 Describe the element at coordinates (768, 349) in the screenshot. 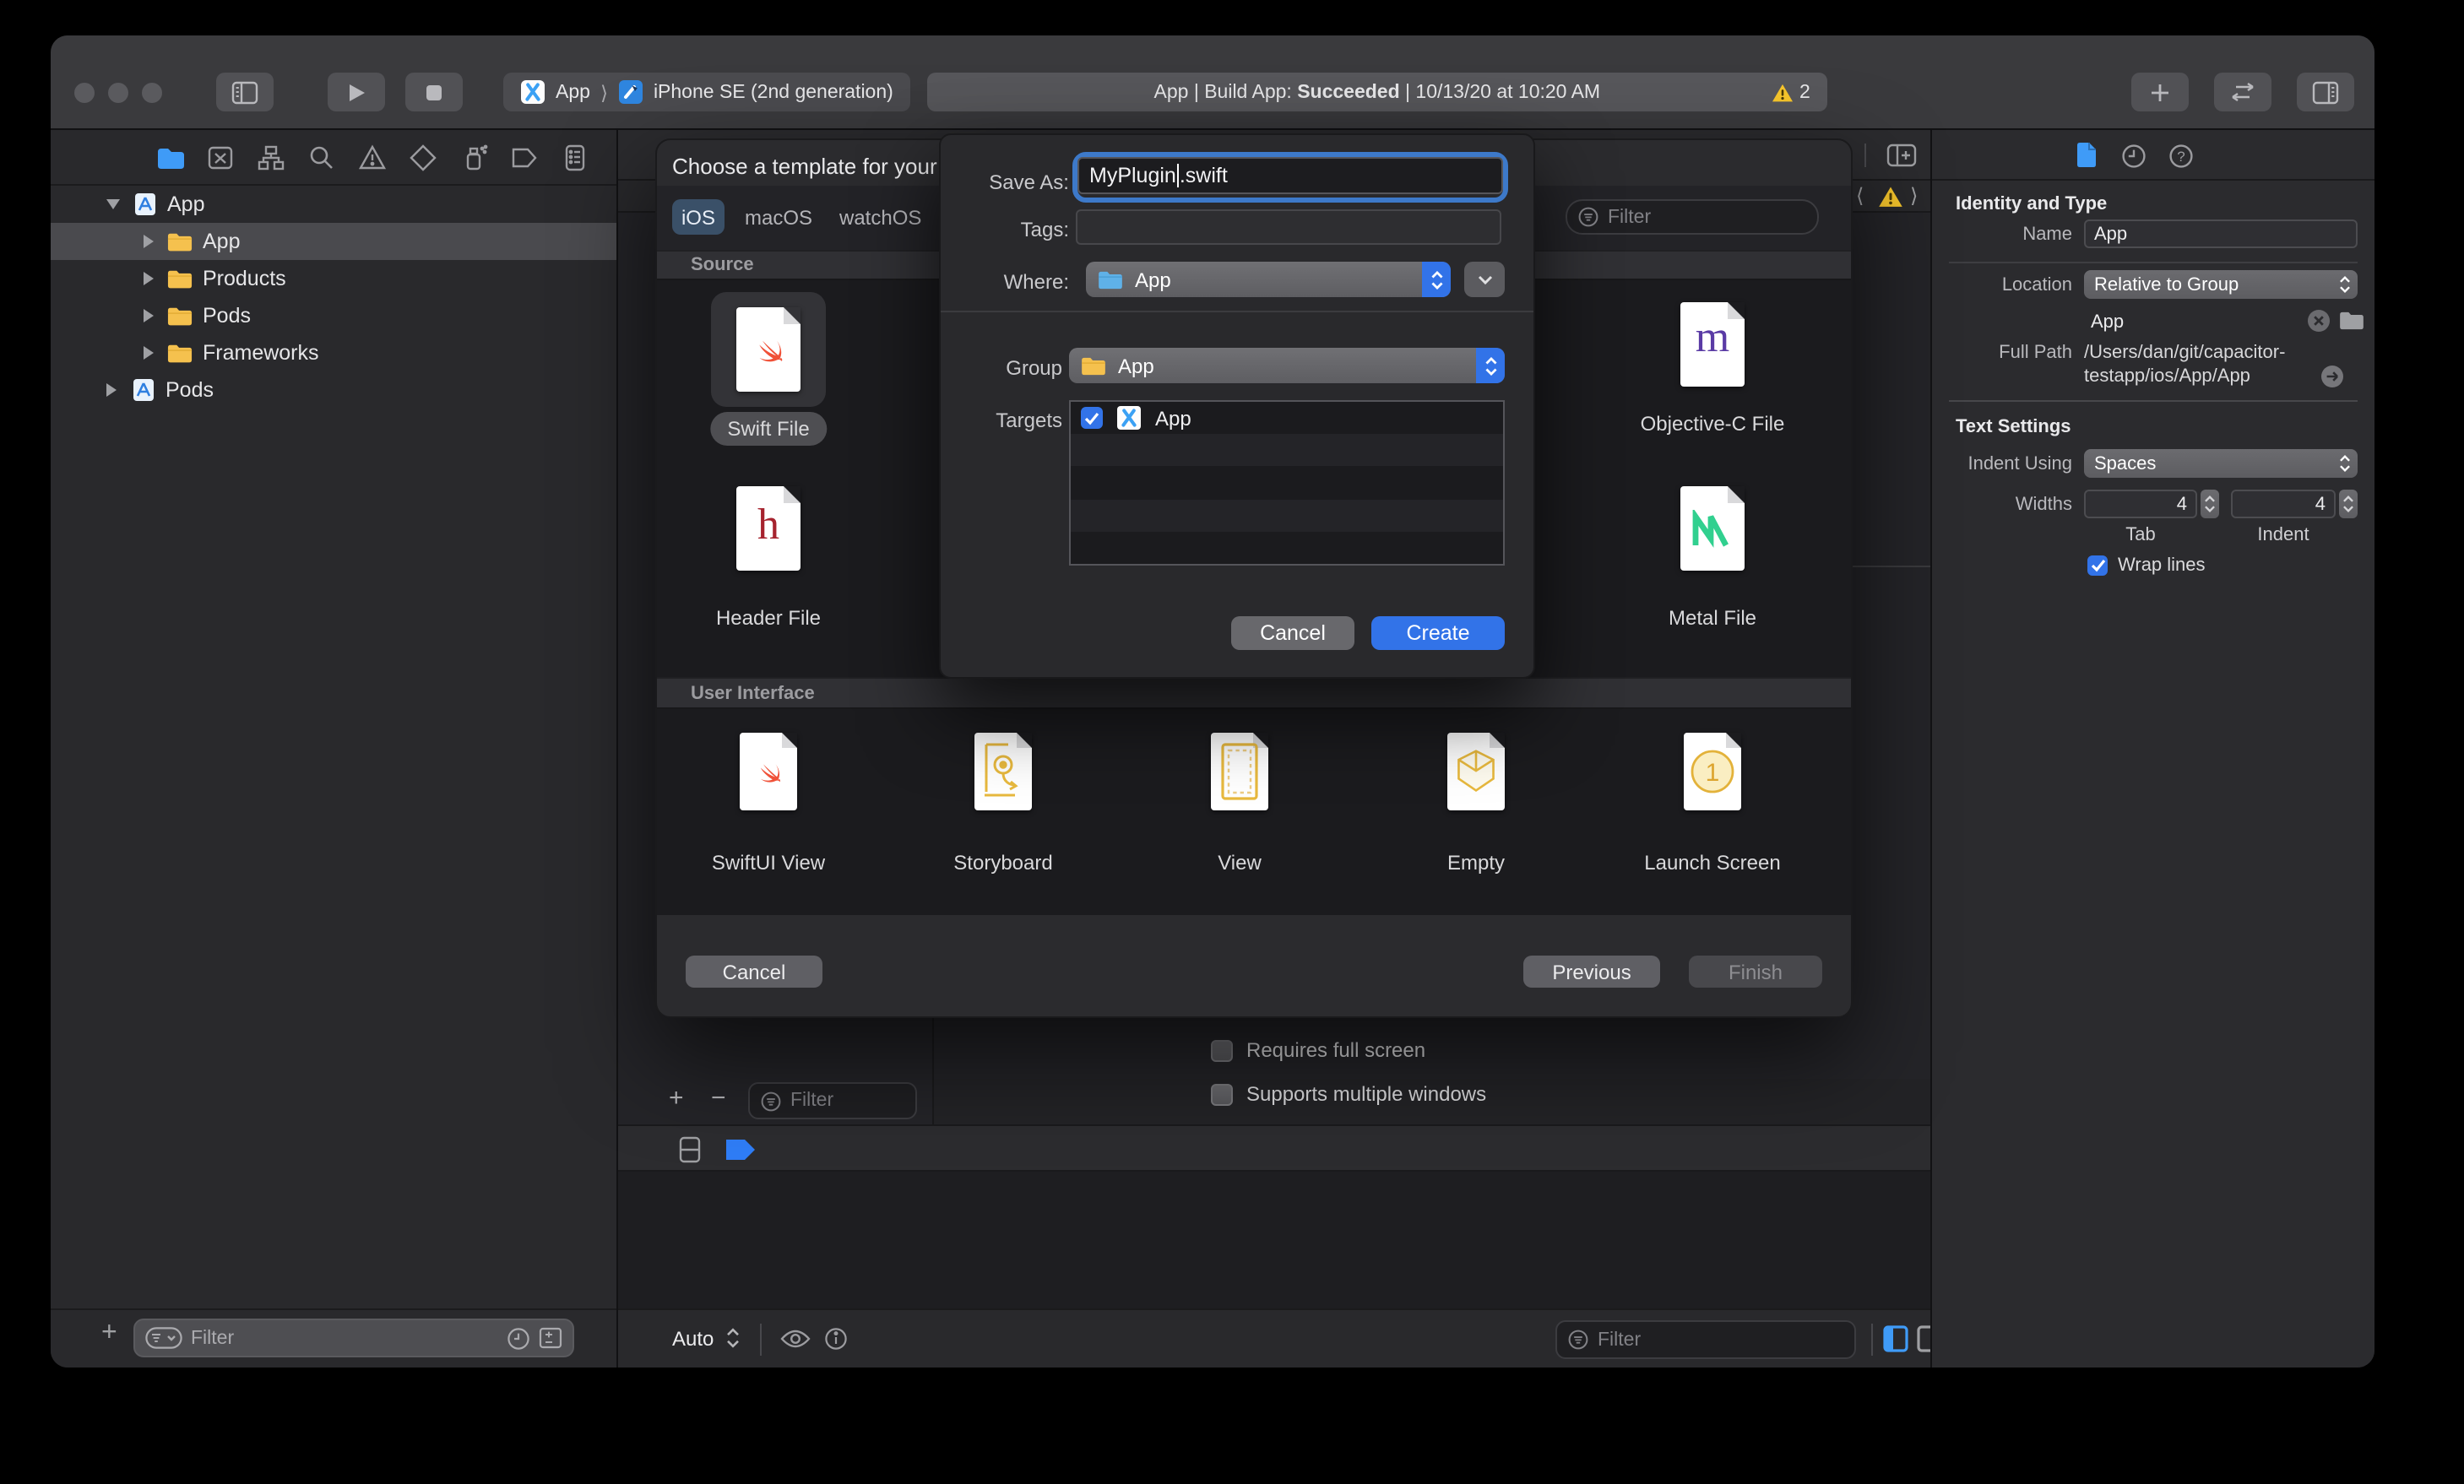

I see `template-swift-file` at that location.